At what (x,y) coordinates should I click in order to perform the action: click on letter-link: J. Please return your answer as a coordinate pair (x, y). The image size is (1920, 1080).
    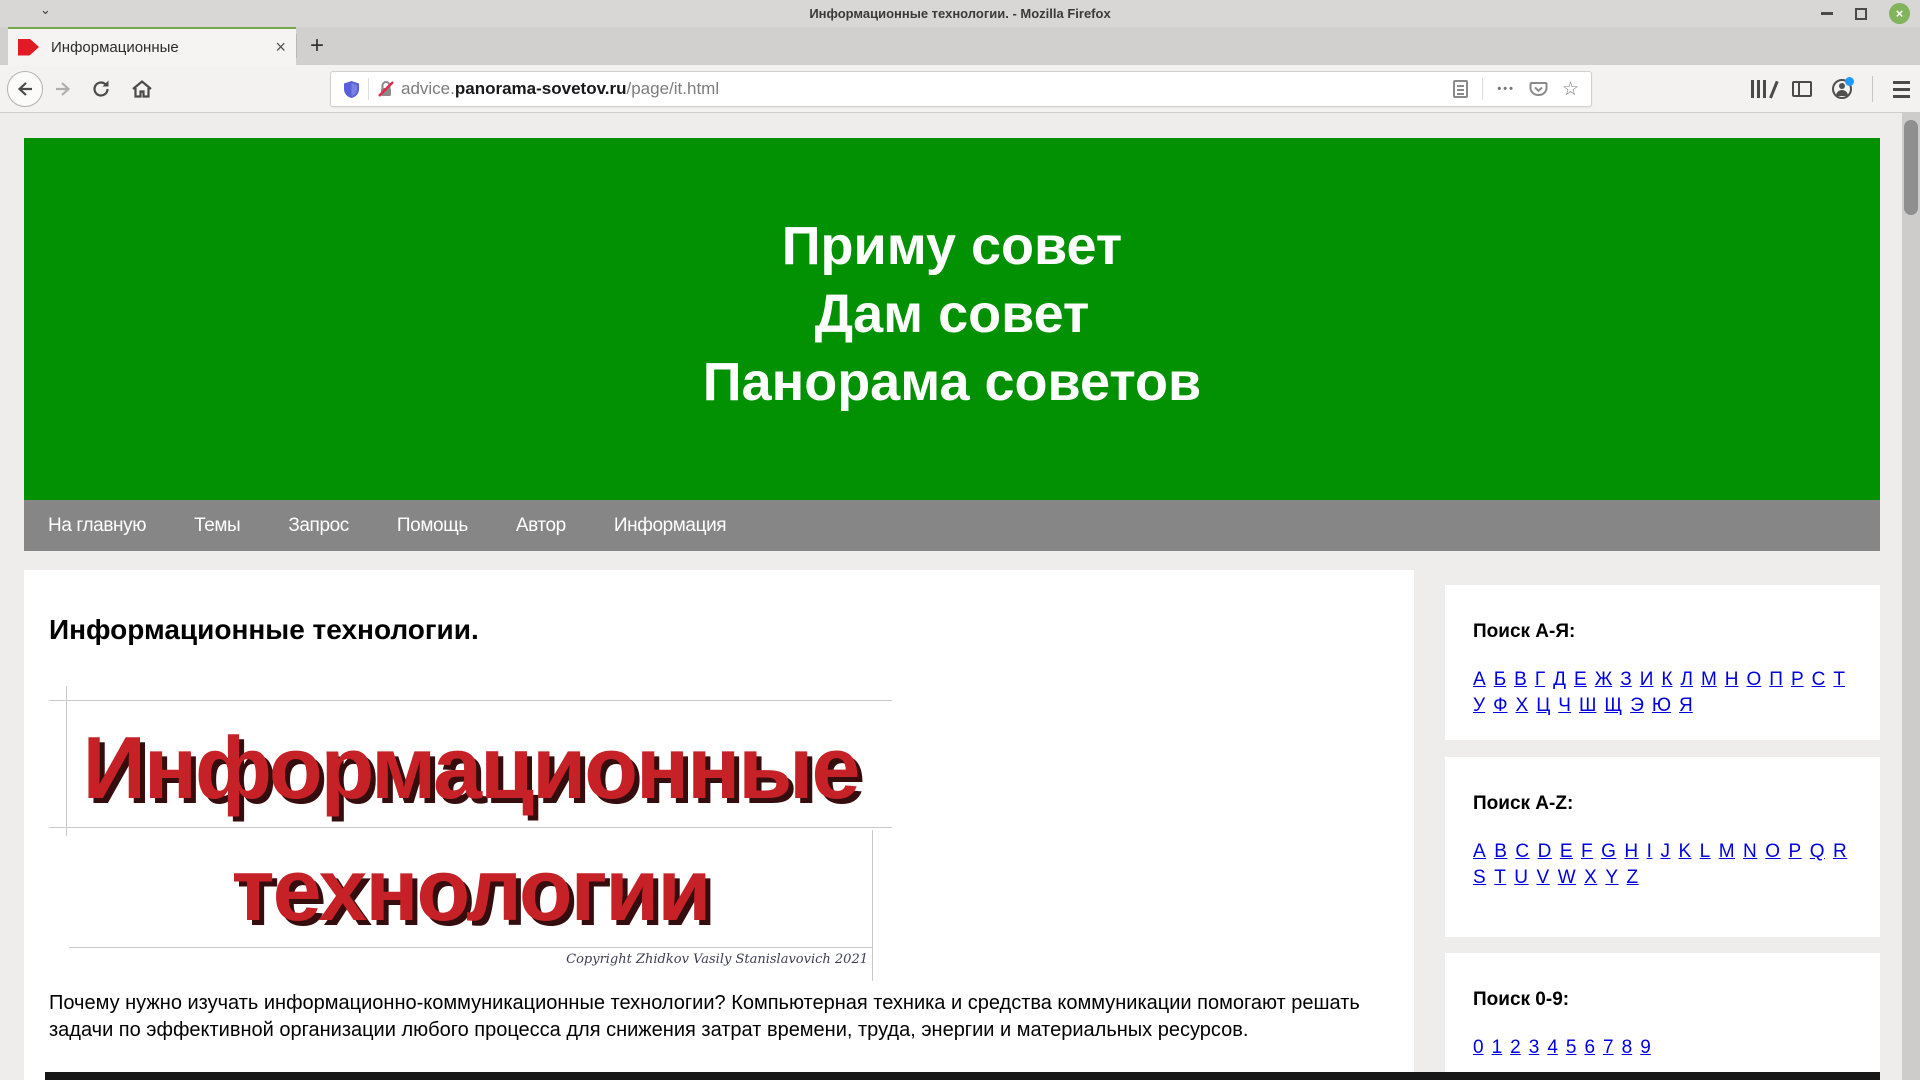
    Looking at the image, I should click on (1665, 852).